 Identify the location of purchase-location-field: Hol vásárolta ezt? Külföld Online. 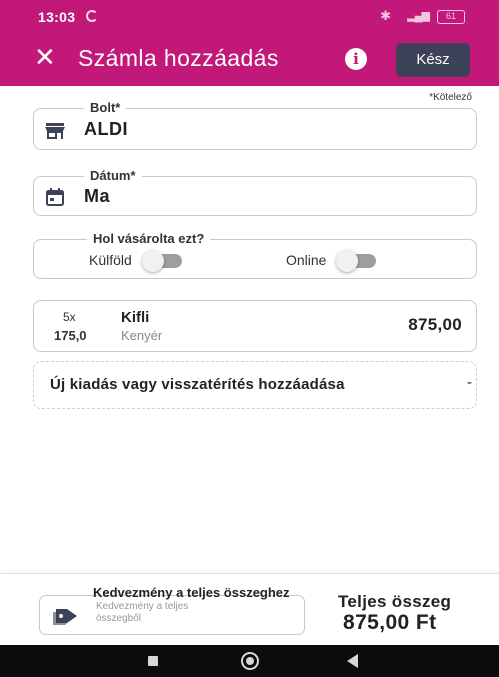
(255, 255).